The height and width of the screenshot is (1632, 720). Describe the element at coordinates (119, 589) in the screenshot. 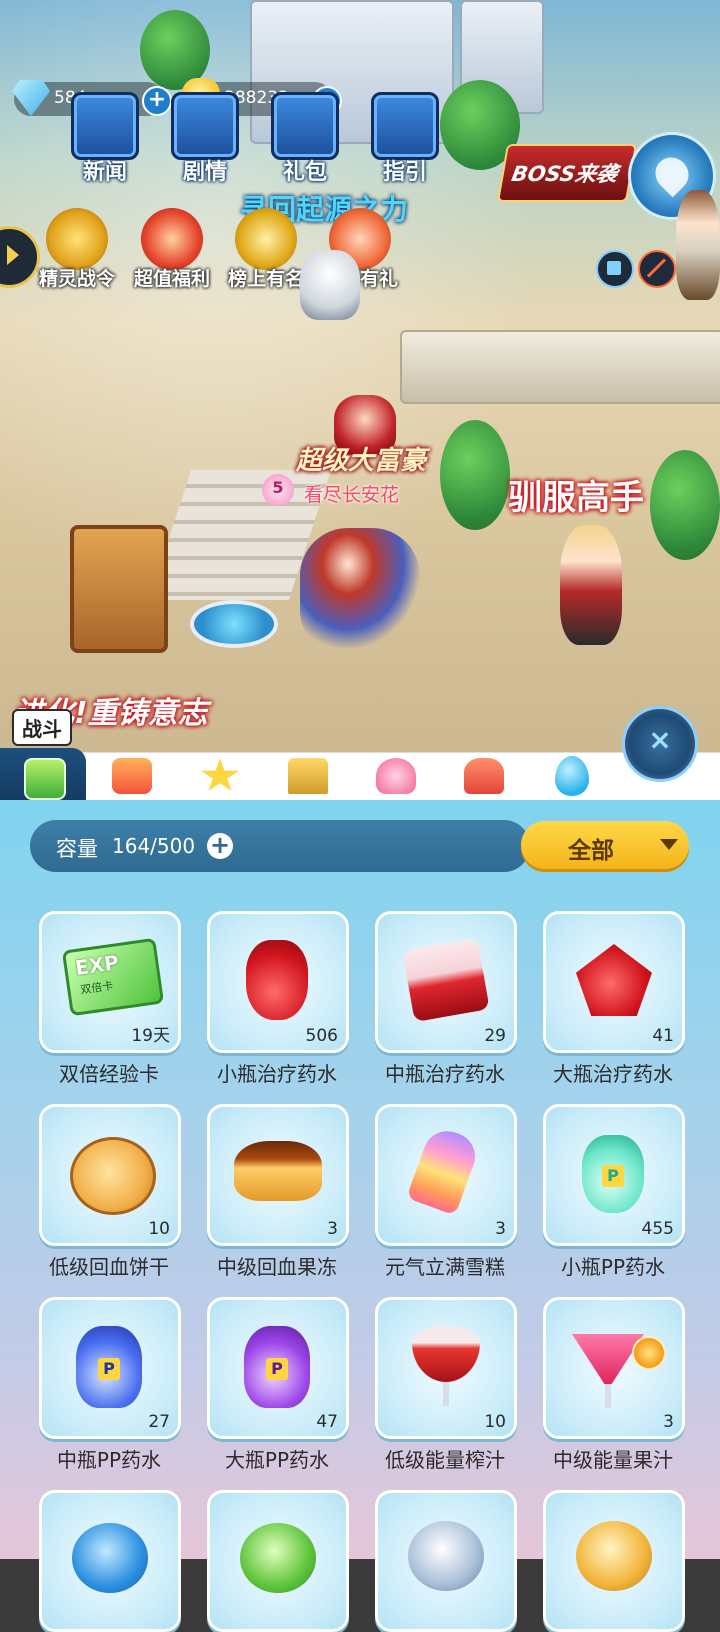

I see `signboard` at that location.